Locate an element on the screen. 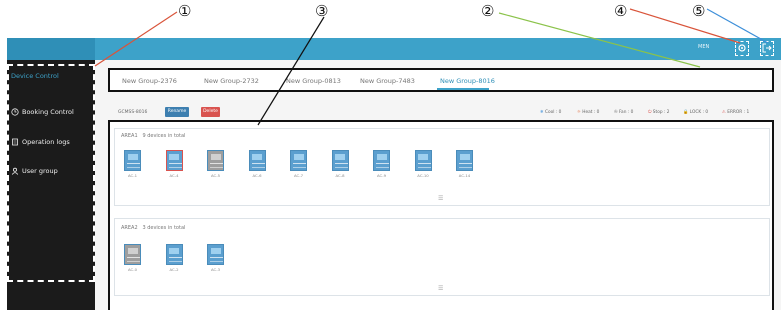 This screenshot has height=310, width=781. sidebar-item-booking-control: Booking Control is located at coordinates (42, 112).